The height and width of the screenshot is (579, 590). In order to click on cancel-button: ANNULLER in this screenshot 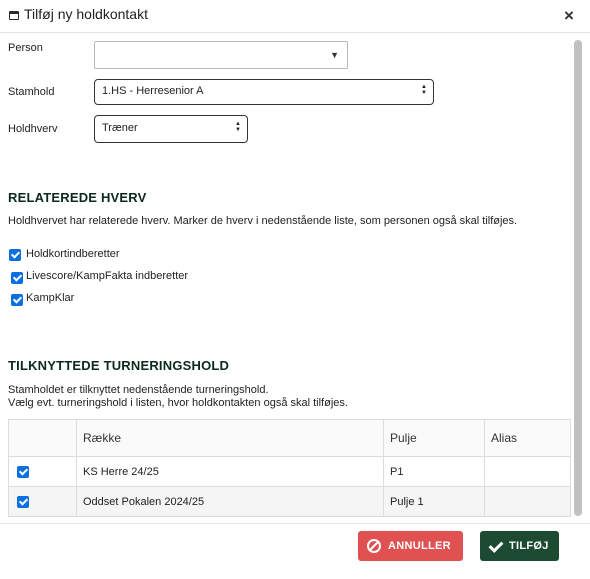, I will do `click(410, 546)`.